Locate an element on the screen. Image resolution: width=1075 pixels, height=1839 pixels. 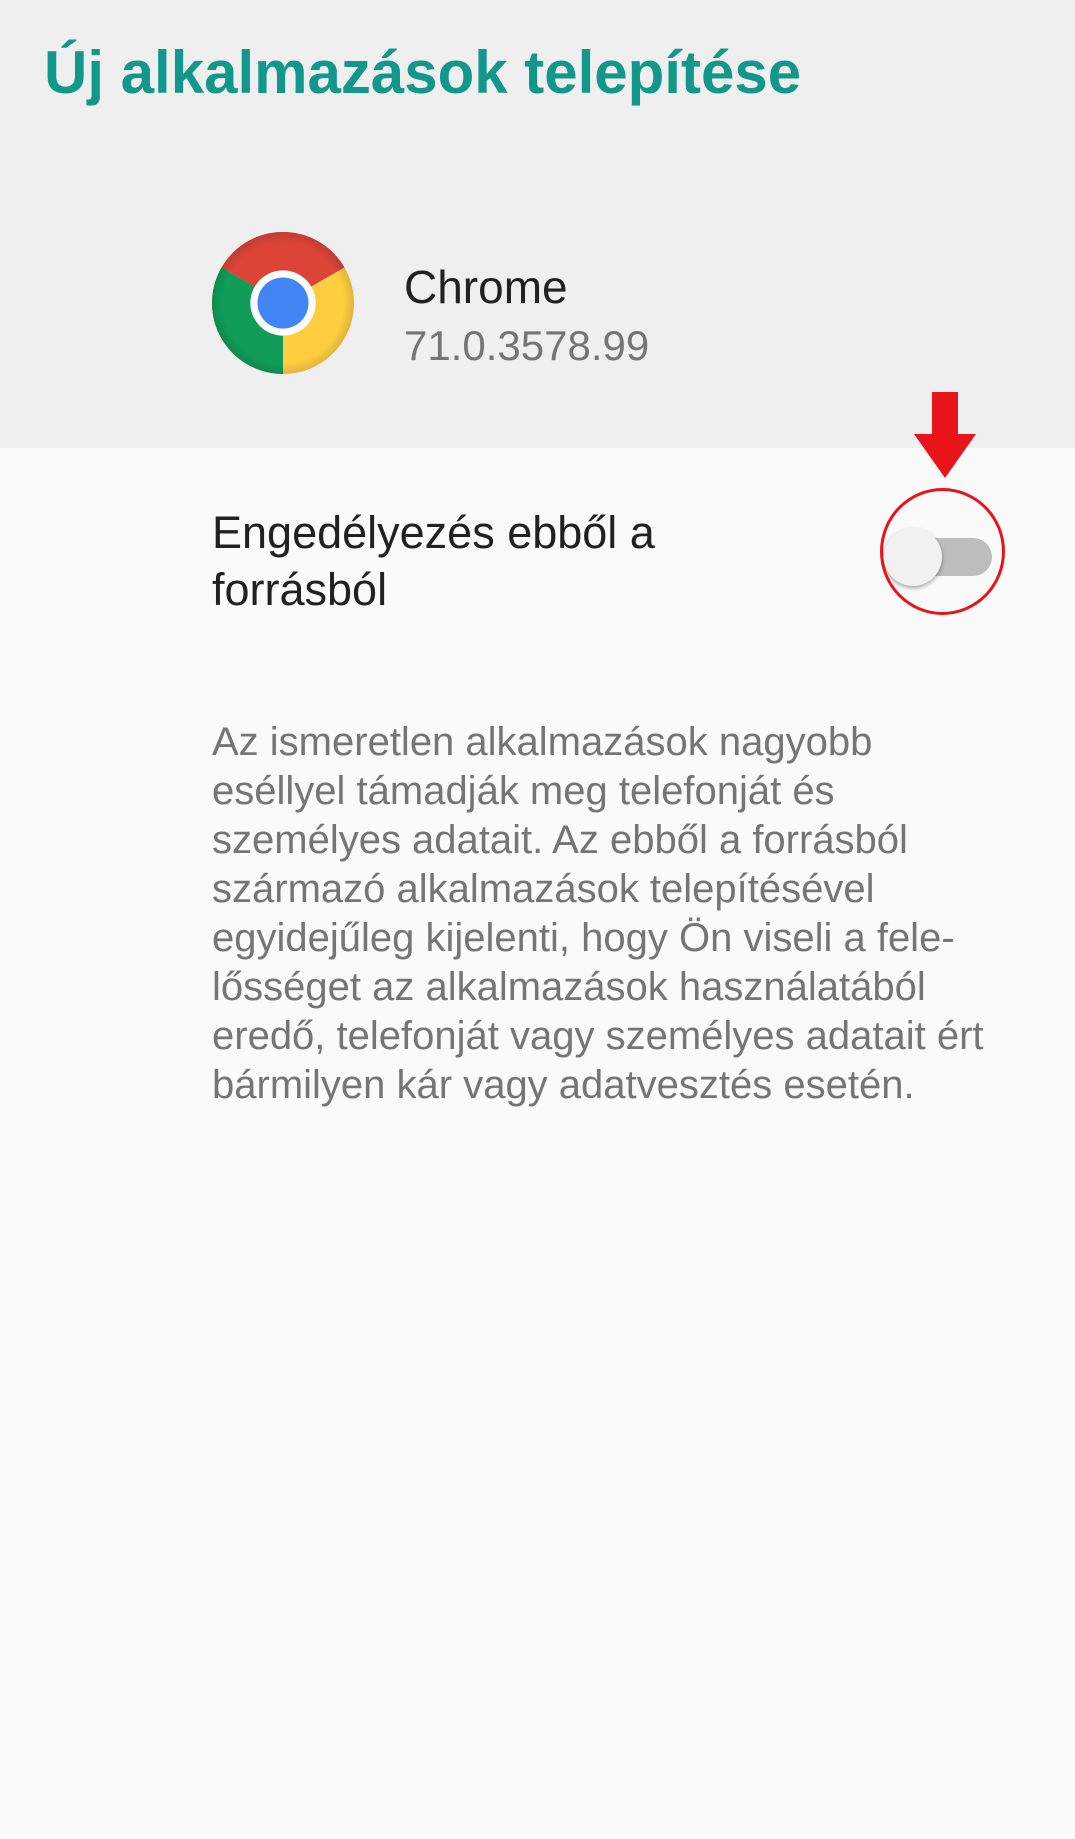
description-line: származó alkalmazások telepítésével is located at coordinates (543, 889).